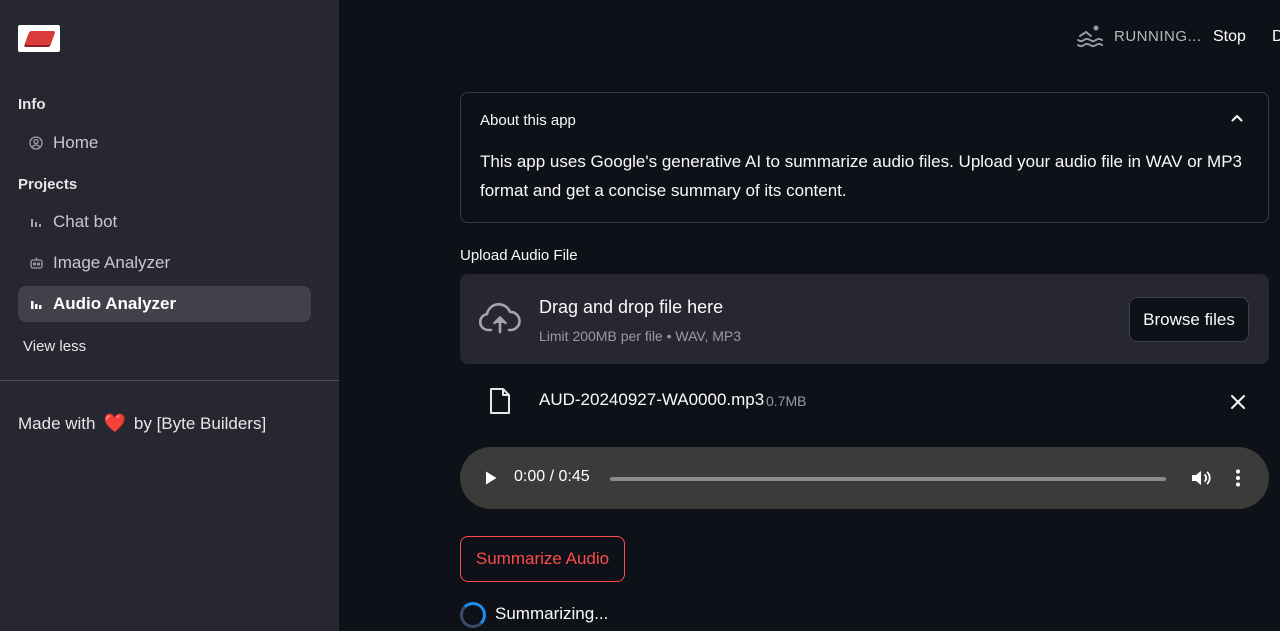 Image resolution: width=1280 pixels, height=631 pixels. What do you see at coordinates (115, 303) in the screenshot?
I see `sidebar-item-label: Audio Analyzer` at bounding box center [115, 303].